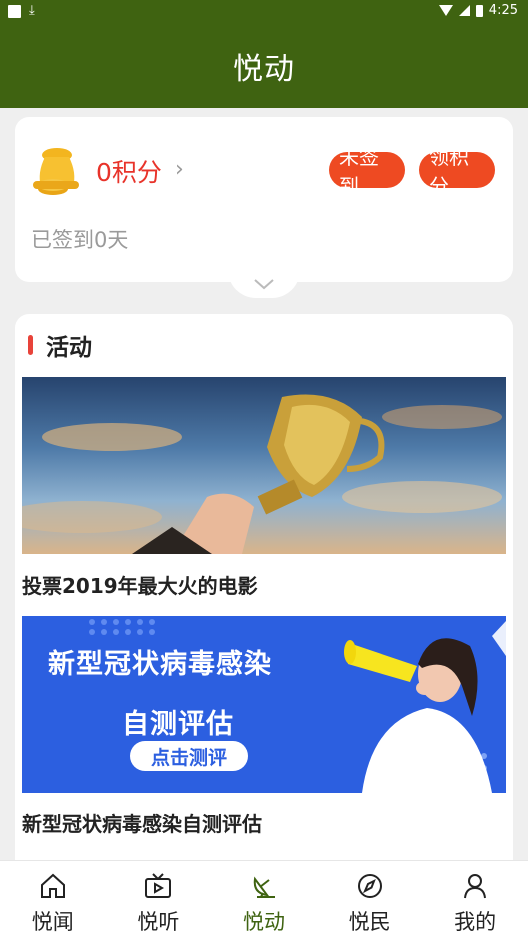 This screenshot has width=528, height=942. I want to click on nav-item-move: 悦动, so click(264, 901).